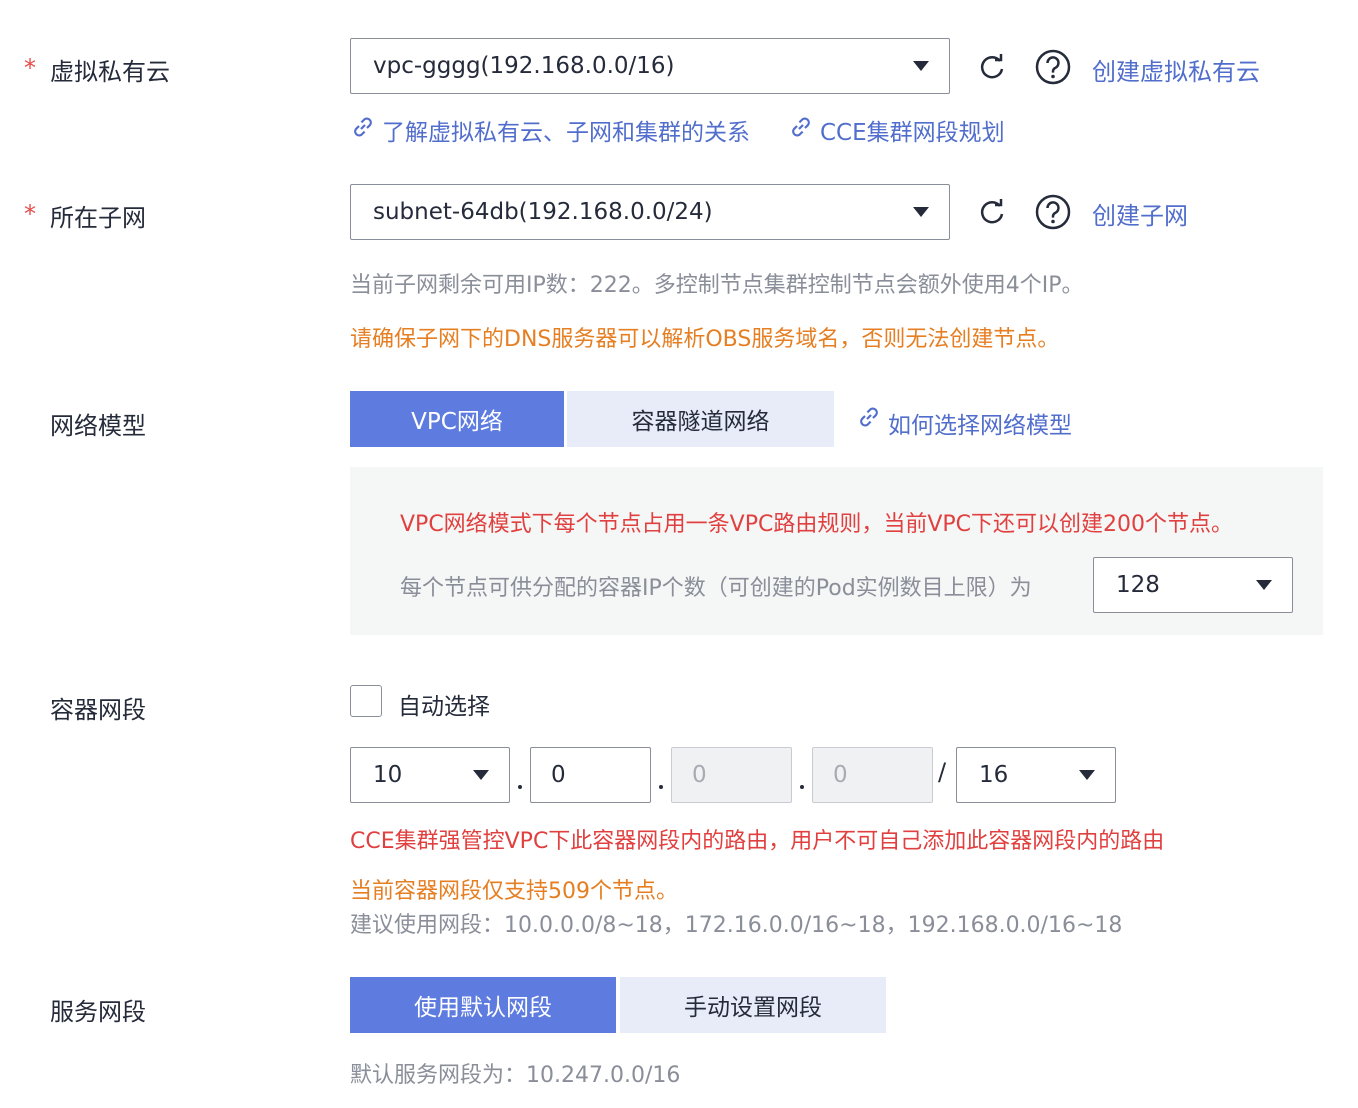 The width and height of the screenshot is (1358, 1108). I want to click on auto-select-checkbox, so click(366, 701).